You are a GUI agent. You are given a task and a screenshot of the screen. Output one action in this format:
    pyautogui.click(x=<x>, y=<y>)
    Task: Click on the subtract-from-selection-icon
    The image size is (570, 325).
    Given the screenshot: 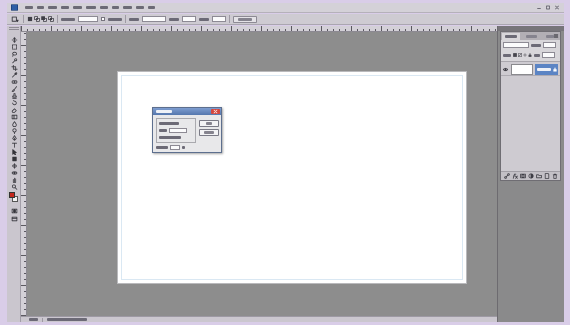 What is the action you would take?
    pyautogui.click(x=44, y=19)
    